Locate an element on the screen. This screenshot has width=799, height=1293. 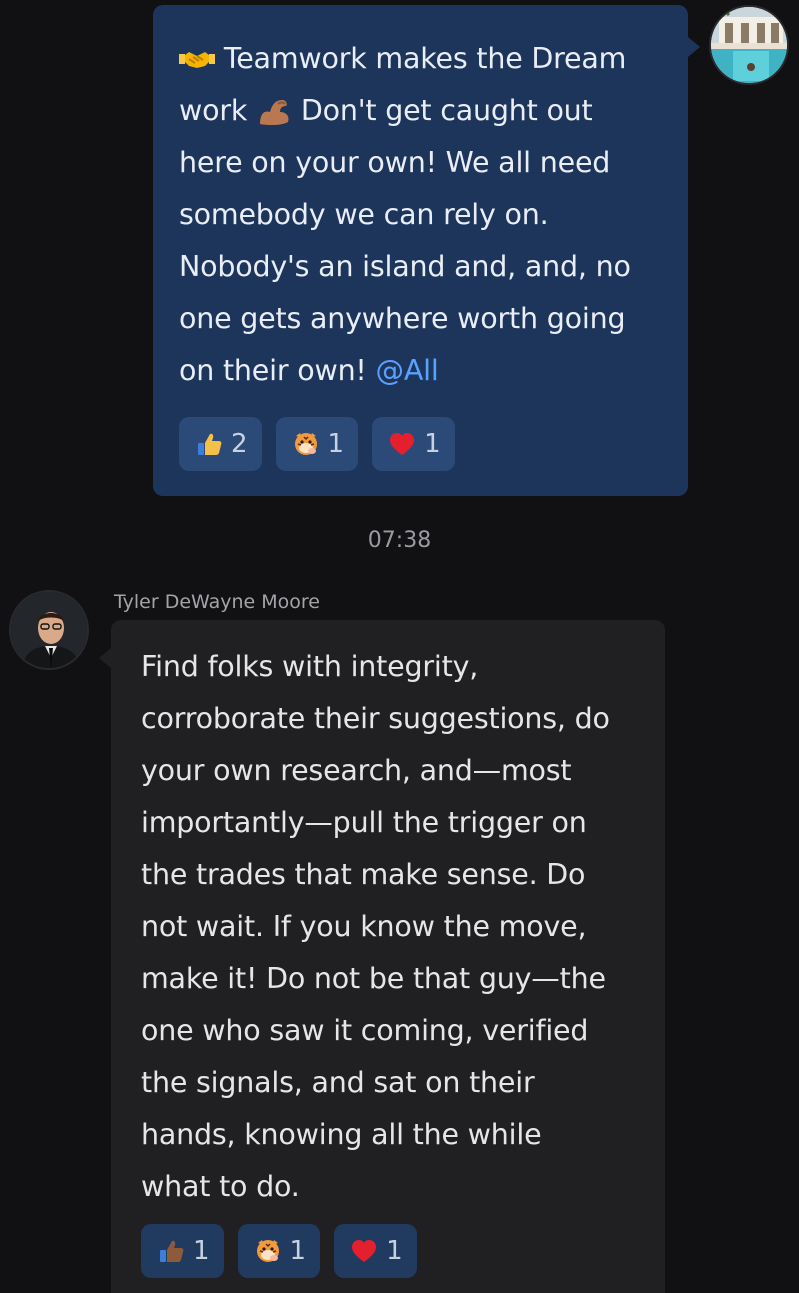
man-in-suit-avatar-icon is located at coordinates (49, 630).